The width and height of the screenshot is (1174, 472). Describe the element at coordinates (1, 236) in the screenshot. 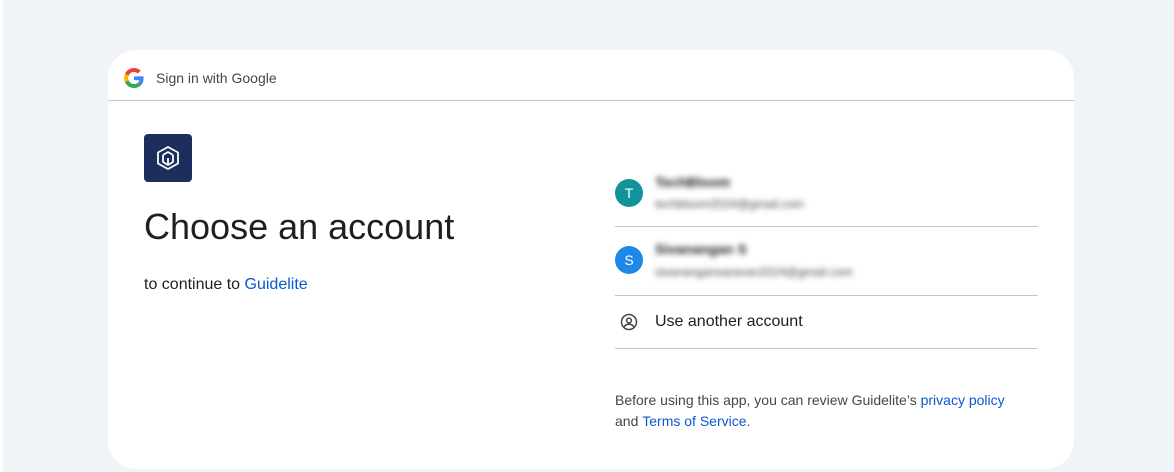

I see `window-edge` at that location.